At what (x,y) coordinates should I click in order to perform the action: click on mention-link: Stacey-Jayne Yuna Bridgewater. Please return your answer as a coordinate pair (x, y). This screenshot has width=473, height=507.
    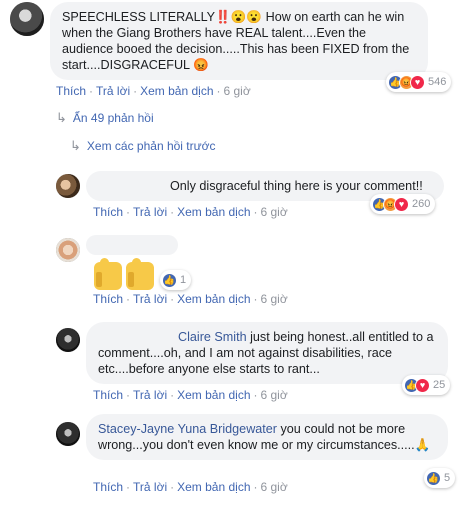
    Looking at the image, I should click on (187, 429).